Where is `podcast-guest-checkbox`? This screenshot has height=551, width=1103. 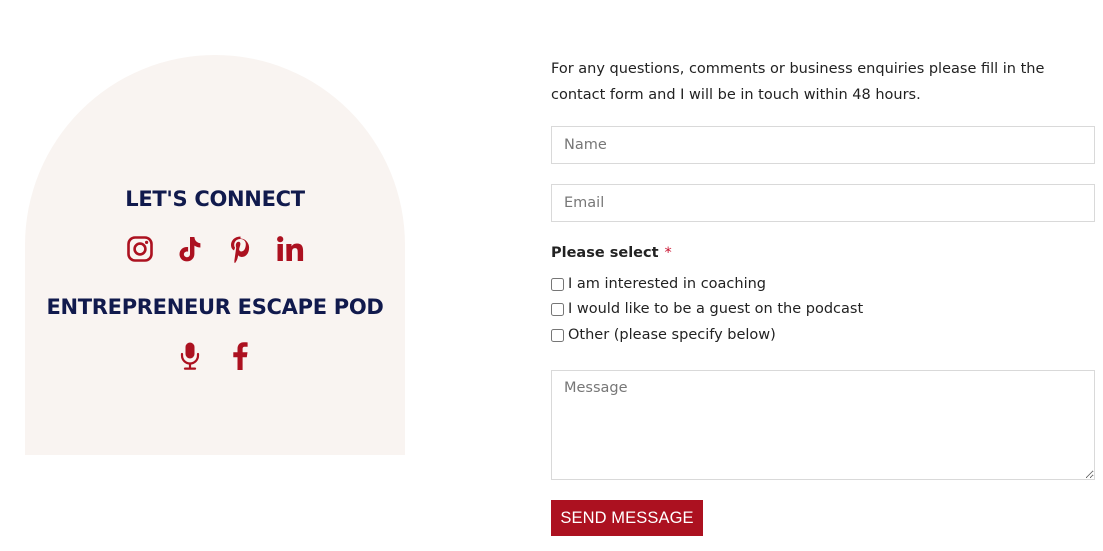 podcast-guest-checkbox is located at coordinates (557, 309).